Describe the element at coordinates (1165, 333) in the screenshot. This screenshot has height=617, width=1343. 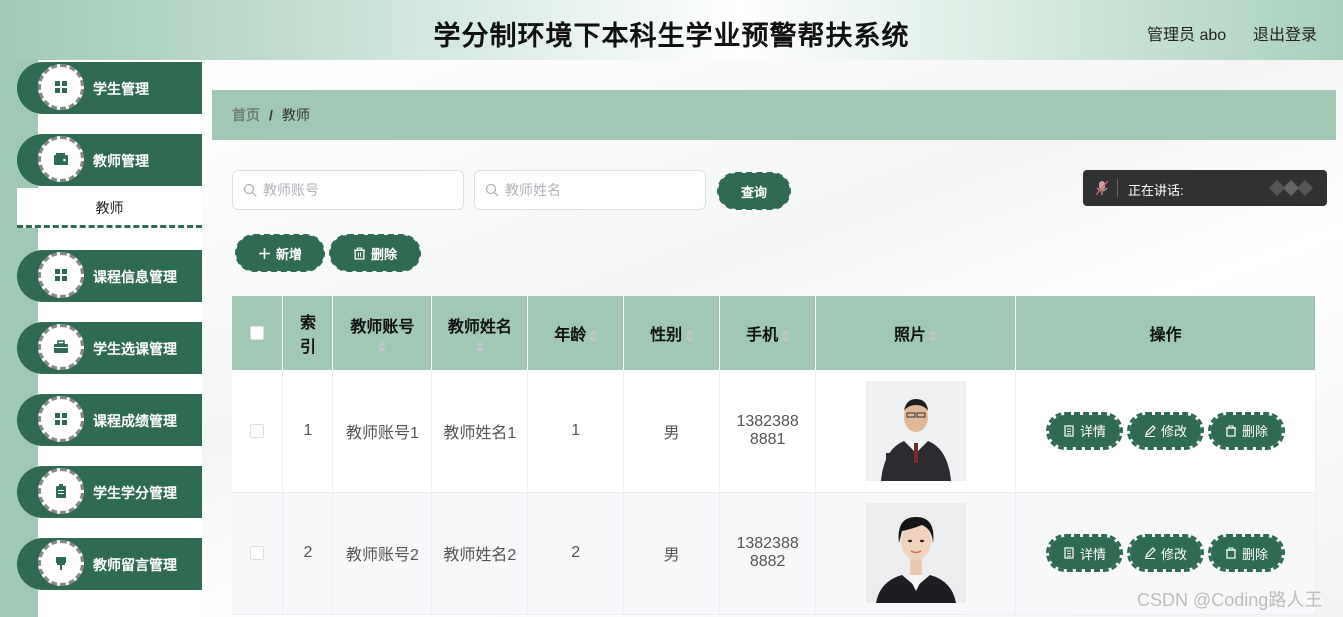
I see `ops-header: 操作` at that location.